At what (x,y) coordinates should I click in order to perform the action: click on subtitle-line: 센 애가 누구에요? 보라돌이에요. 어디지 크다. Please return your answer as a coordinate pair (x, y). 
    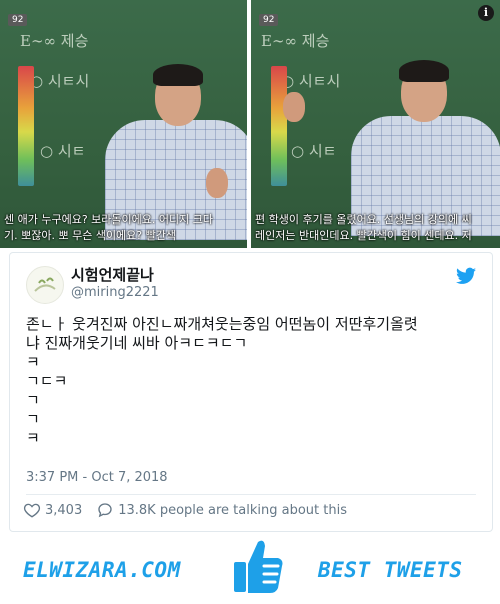
    Looking at the image, I should click on (108, 219).